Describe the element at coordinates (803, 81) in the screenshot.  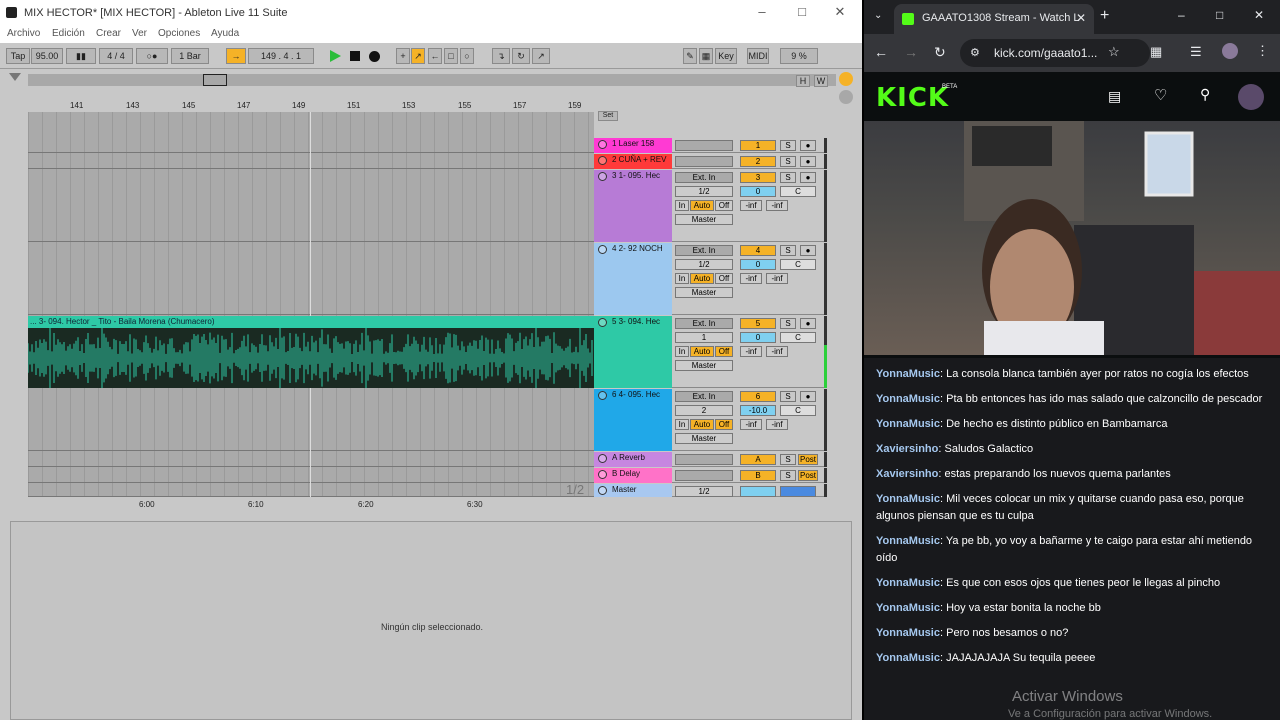
I see `h-button: H` at that location.